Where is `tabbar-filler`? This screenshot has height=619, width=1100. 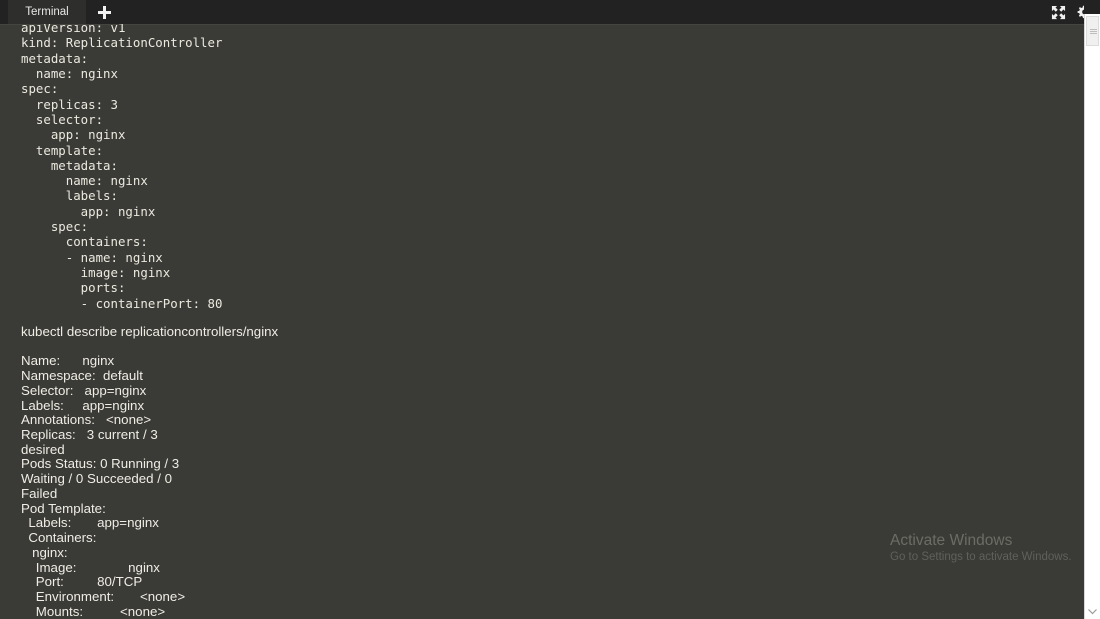 tabbar-filler is located at coordinates (585, 12).